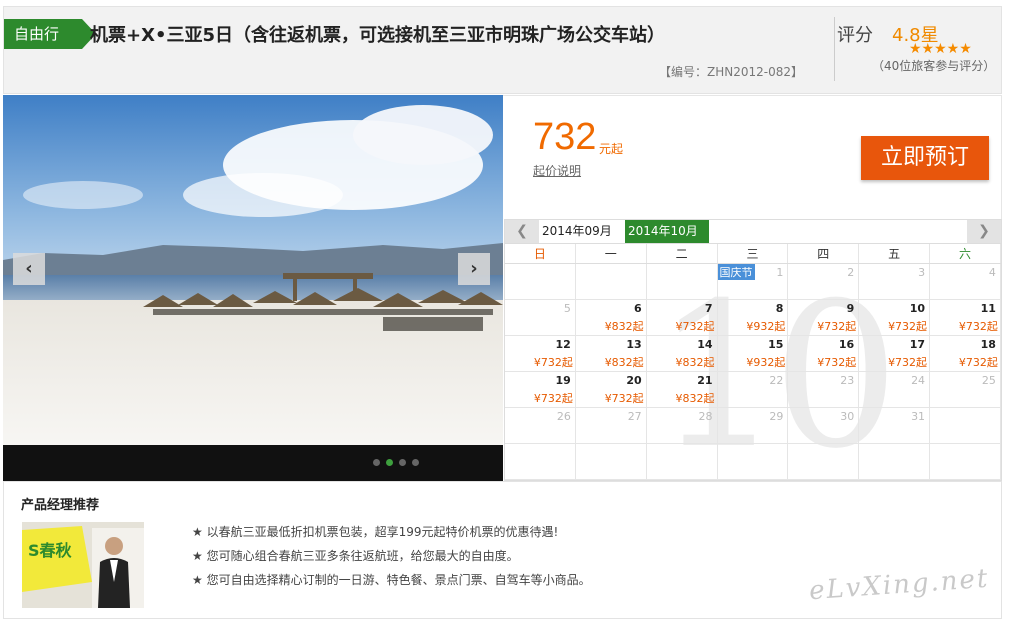 This screenshot has height=624, width=1015. Describe the element at coordinates (565, 137) in the screenshot. I see `price-value: 732` at that location.